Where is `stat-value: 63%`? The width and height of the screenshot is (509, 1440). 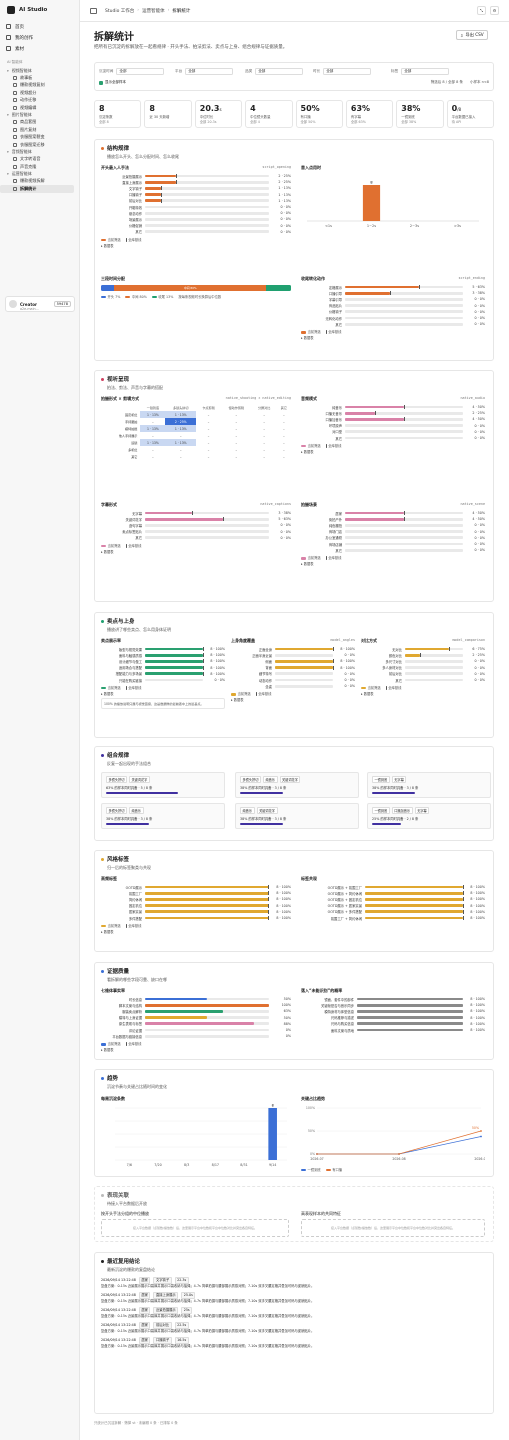 stat-value: 63% is located at coordinates (369, 108).